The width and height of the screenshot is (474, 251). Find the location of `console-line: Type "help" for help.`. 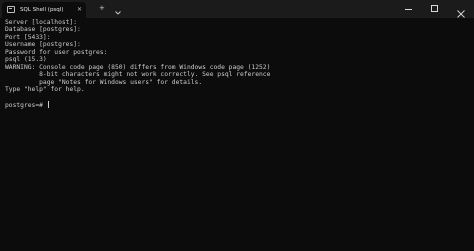

console-line: Type "help" for help. is located at coordinates (45, 89).